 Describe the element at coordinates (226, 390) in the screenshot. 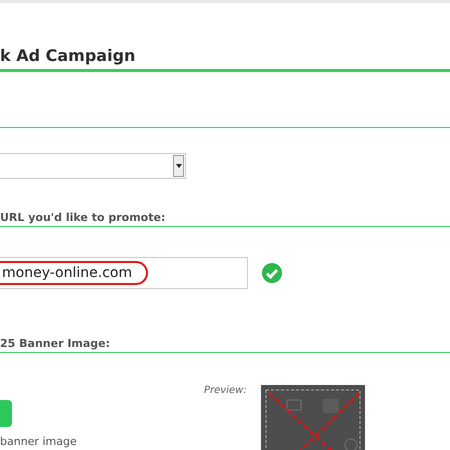

I see `preview-label: Preview:` at that location.